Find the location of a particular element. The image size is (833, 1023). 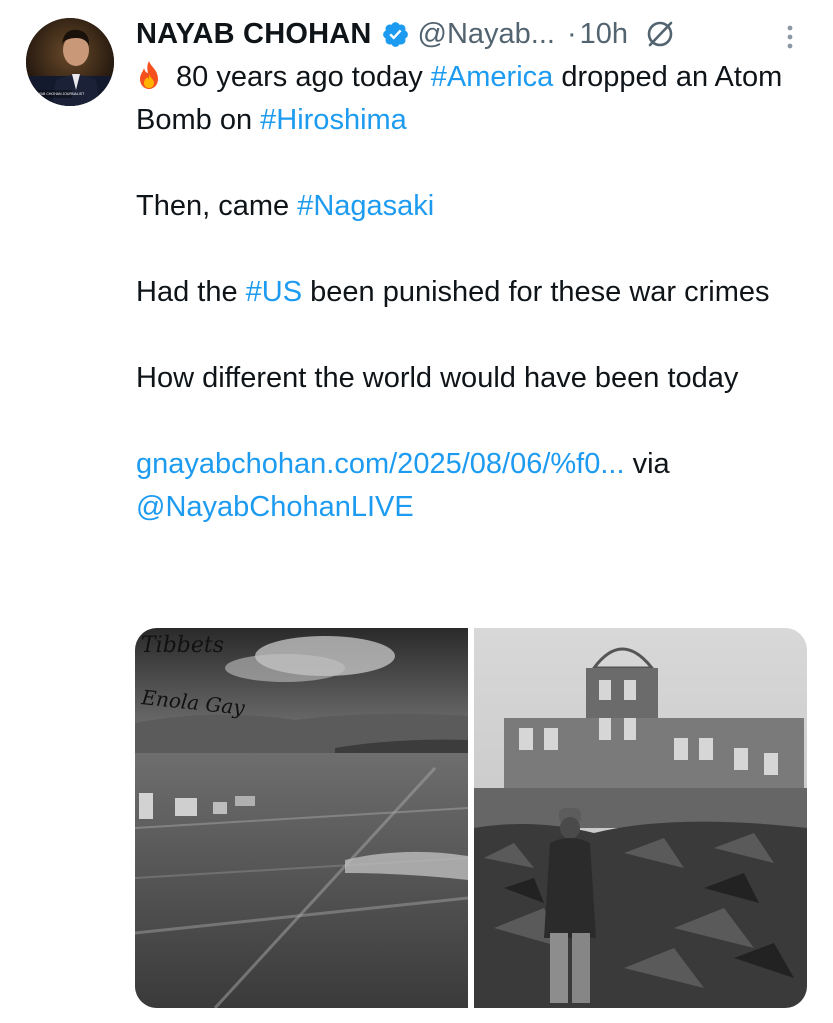

tweet-timestamp: 10h is located at coordinates (604, 34).